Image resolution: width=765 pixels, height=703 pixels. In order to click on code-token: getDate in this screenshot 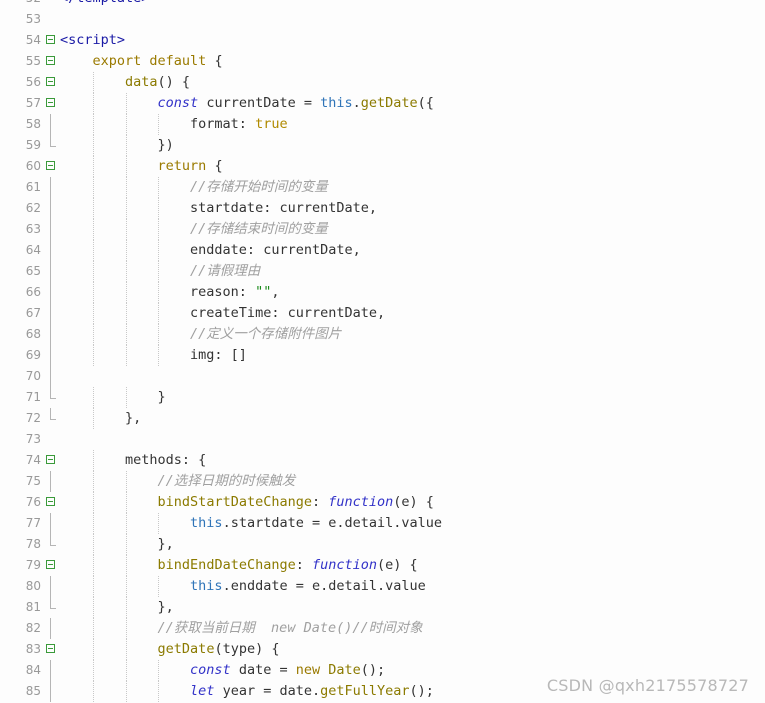, I will do `click(389, 103)`.